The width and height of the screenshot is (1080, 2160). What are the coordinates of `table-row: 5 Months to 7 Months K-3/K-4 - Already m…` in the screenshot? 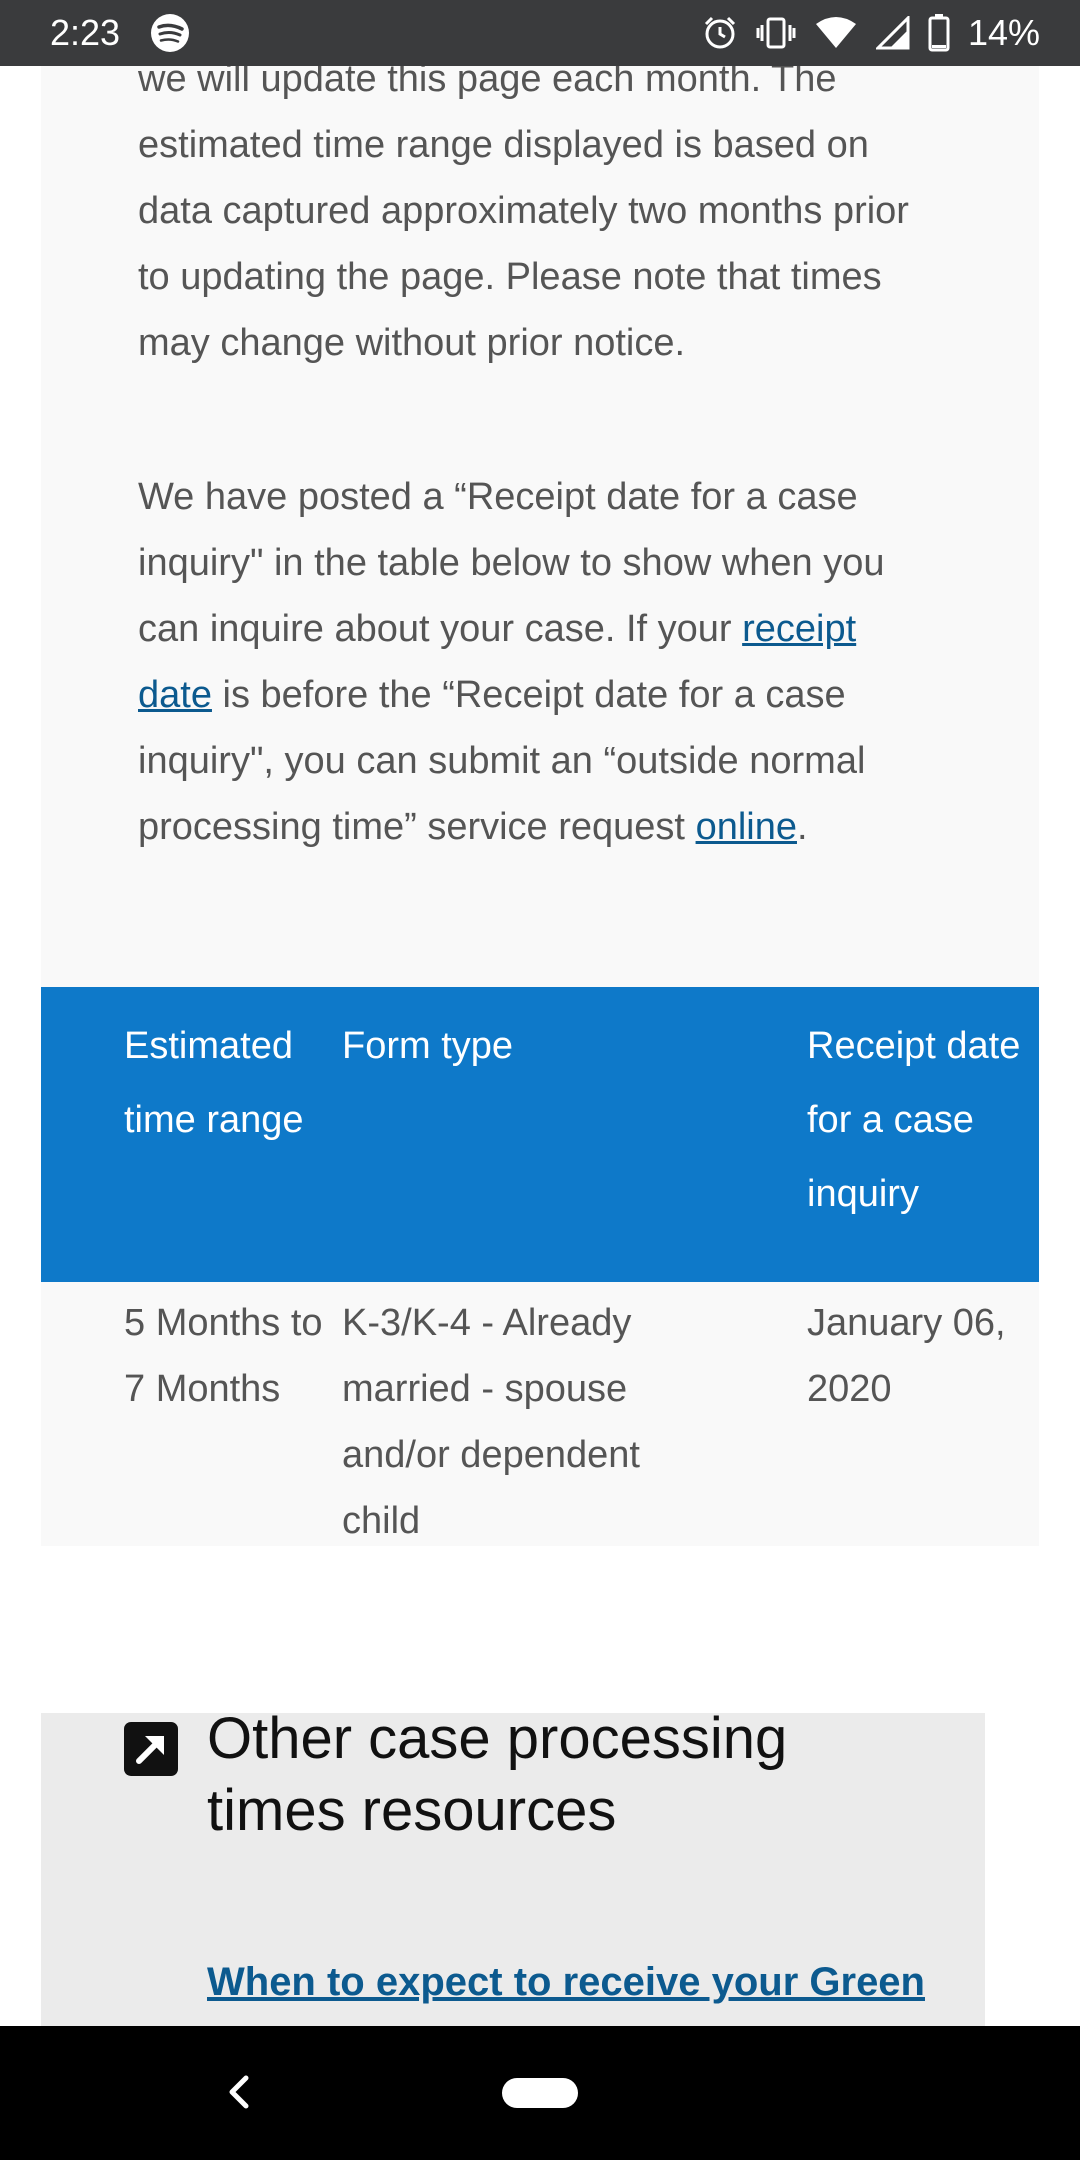 It's located at (540, 1414).